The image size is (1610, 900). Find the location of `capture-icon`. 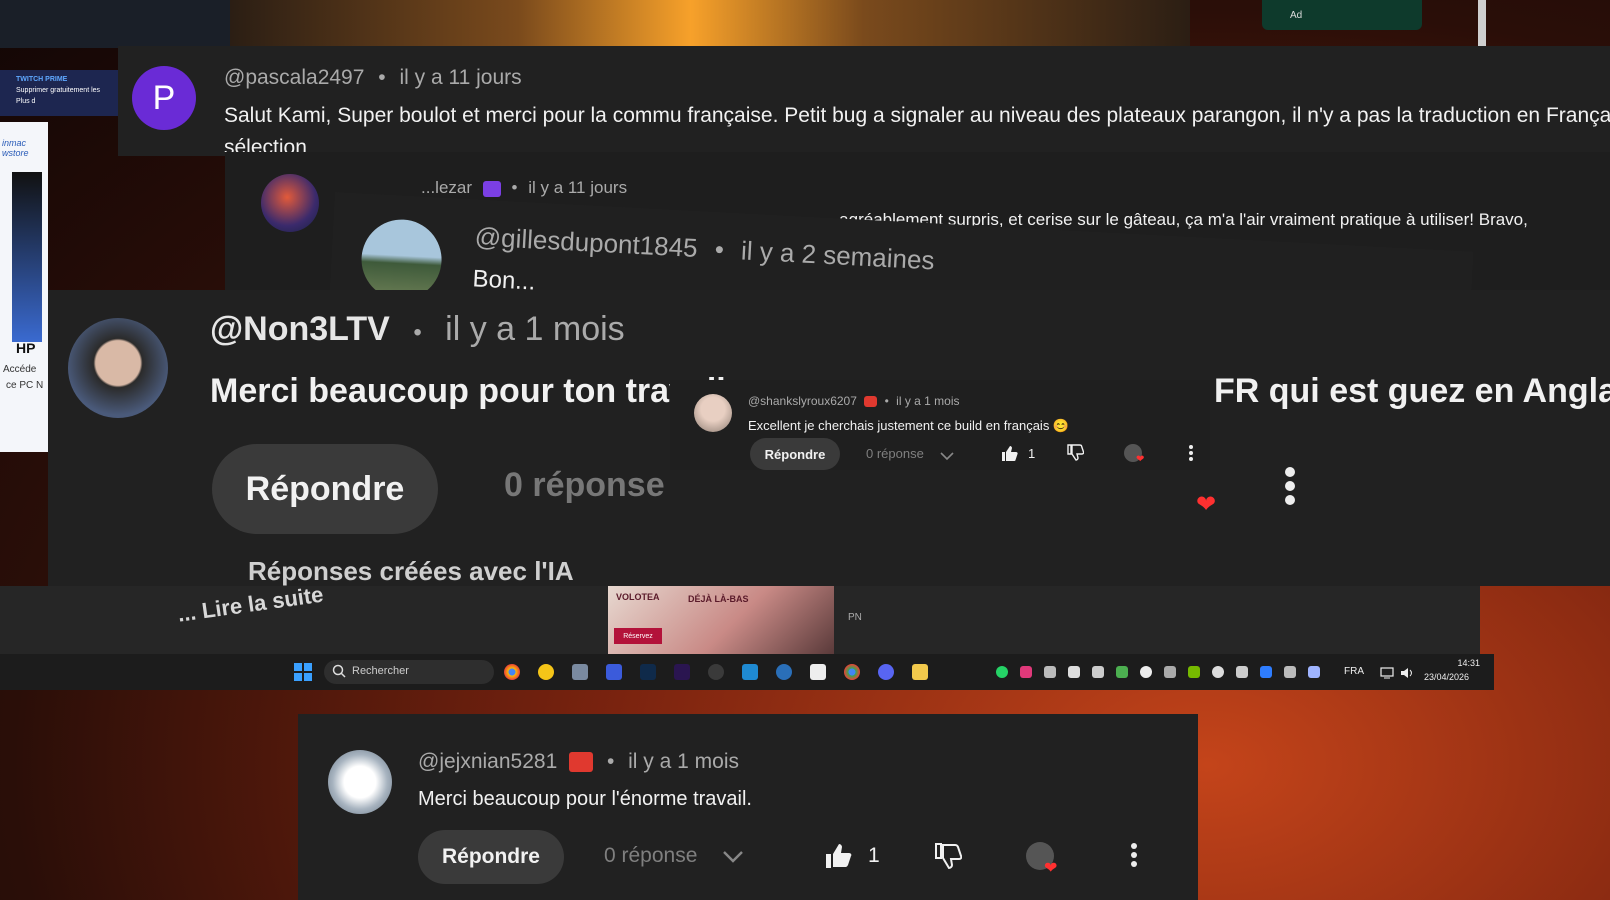

capture-icon is located at coordinates (818, 672).